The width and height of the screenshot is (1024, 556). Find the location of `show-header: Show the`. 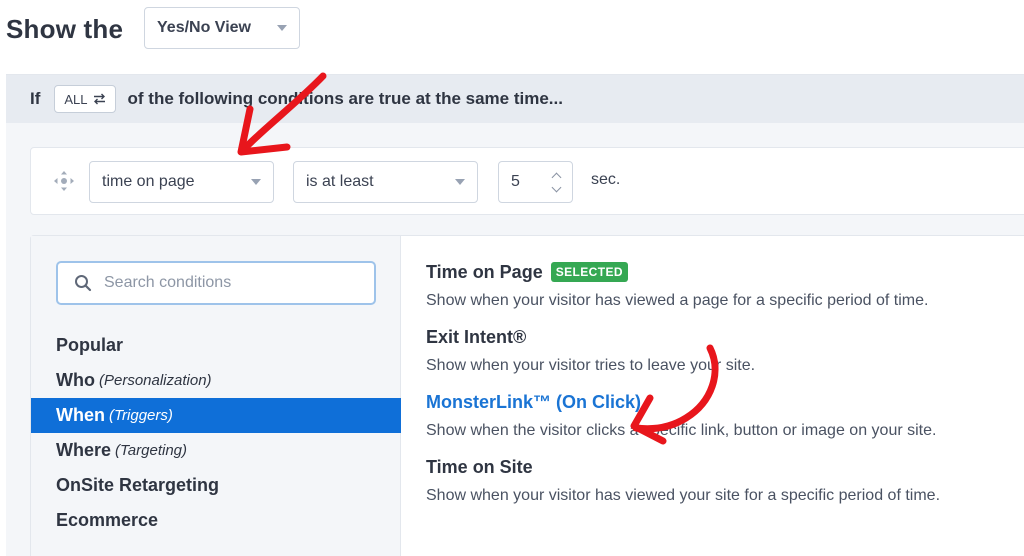

show-header: Show the is located at coordinates (64, 29).